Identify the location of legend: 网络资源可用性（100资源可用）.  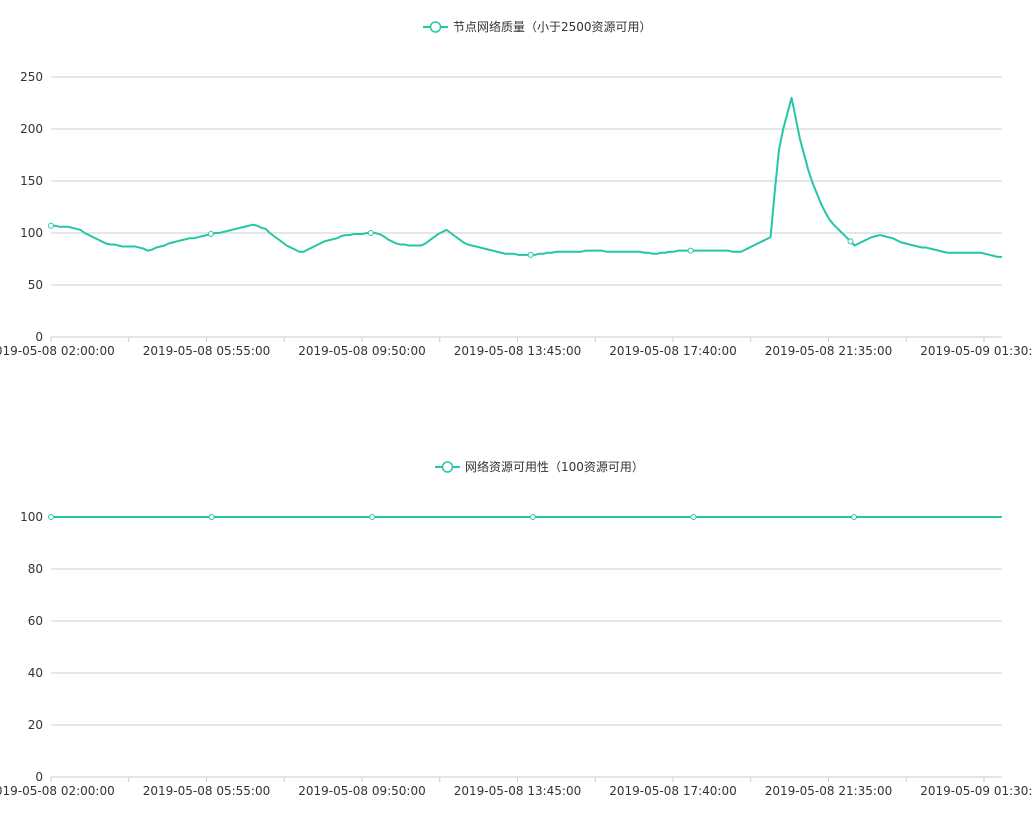
(539, 466).